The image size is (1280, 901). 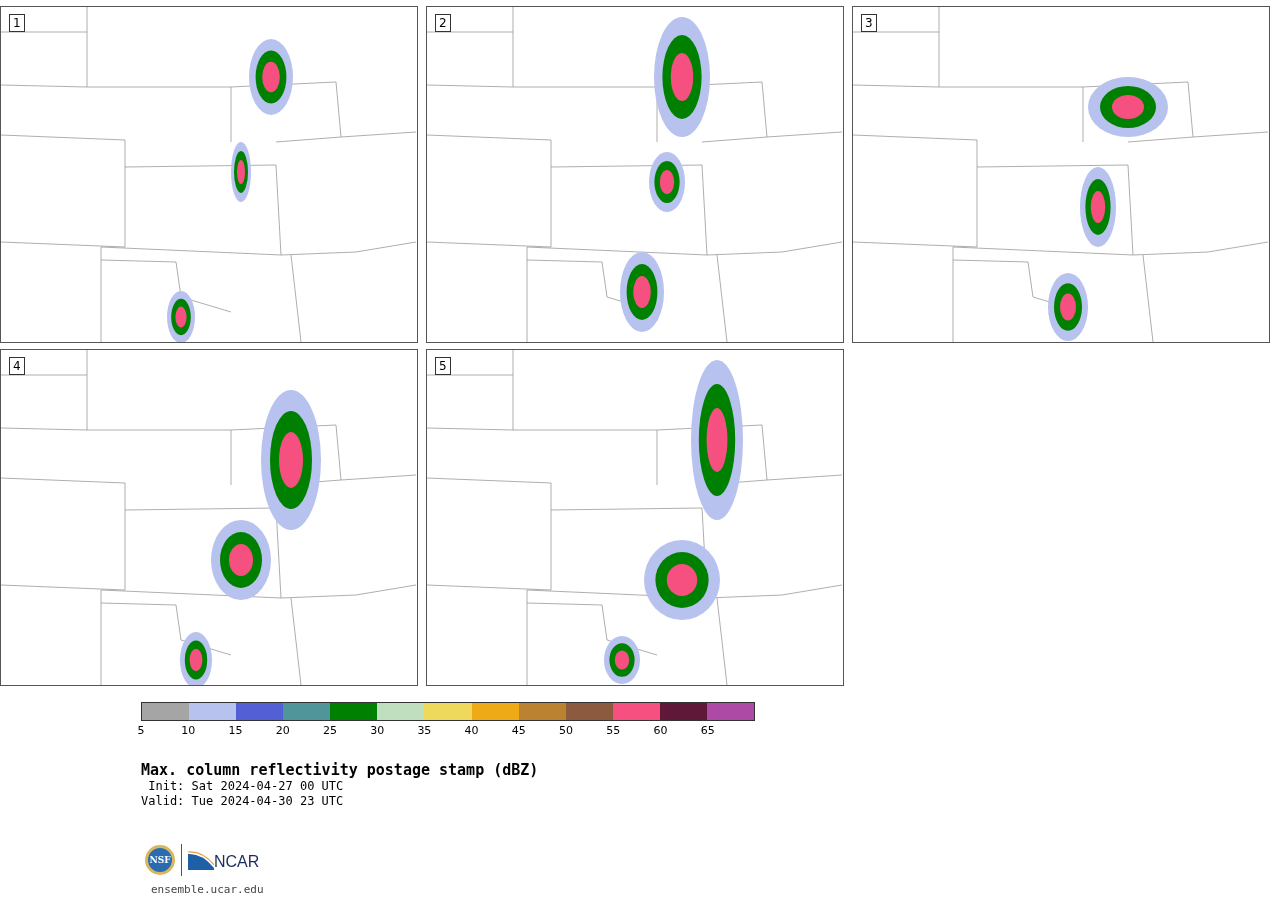 I want to click on chart-title: Max. column reflectivity postage stamp (dBZ), so click(x=340, y=770).